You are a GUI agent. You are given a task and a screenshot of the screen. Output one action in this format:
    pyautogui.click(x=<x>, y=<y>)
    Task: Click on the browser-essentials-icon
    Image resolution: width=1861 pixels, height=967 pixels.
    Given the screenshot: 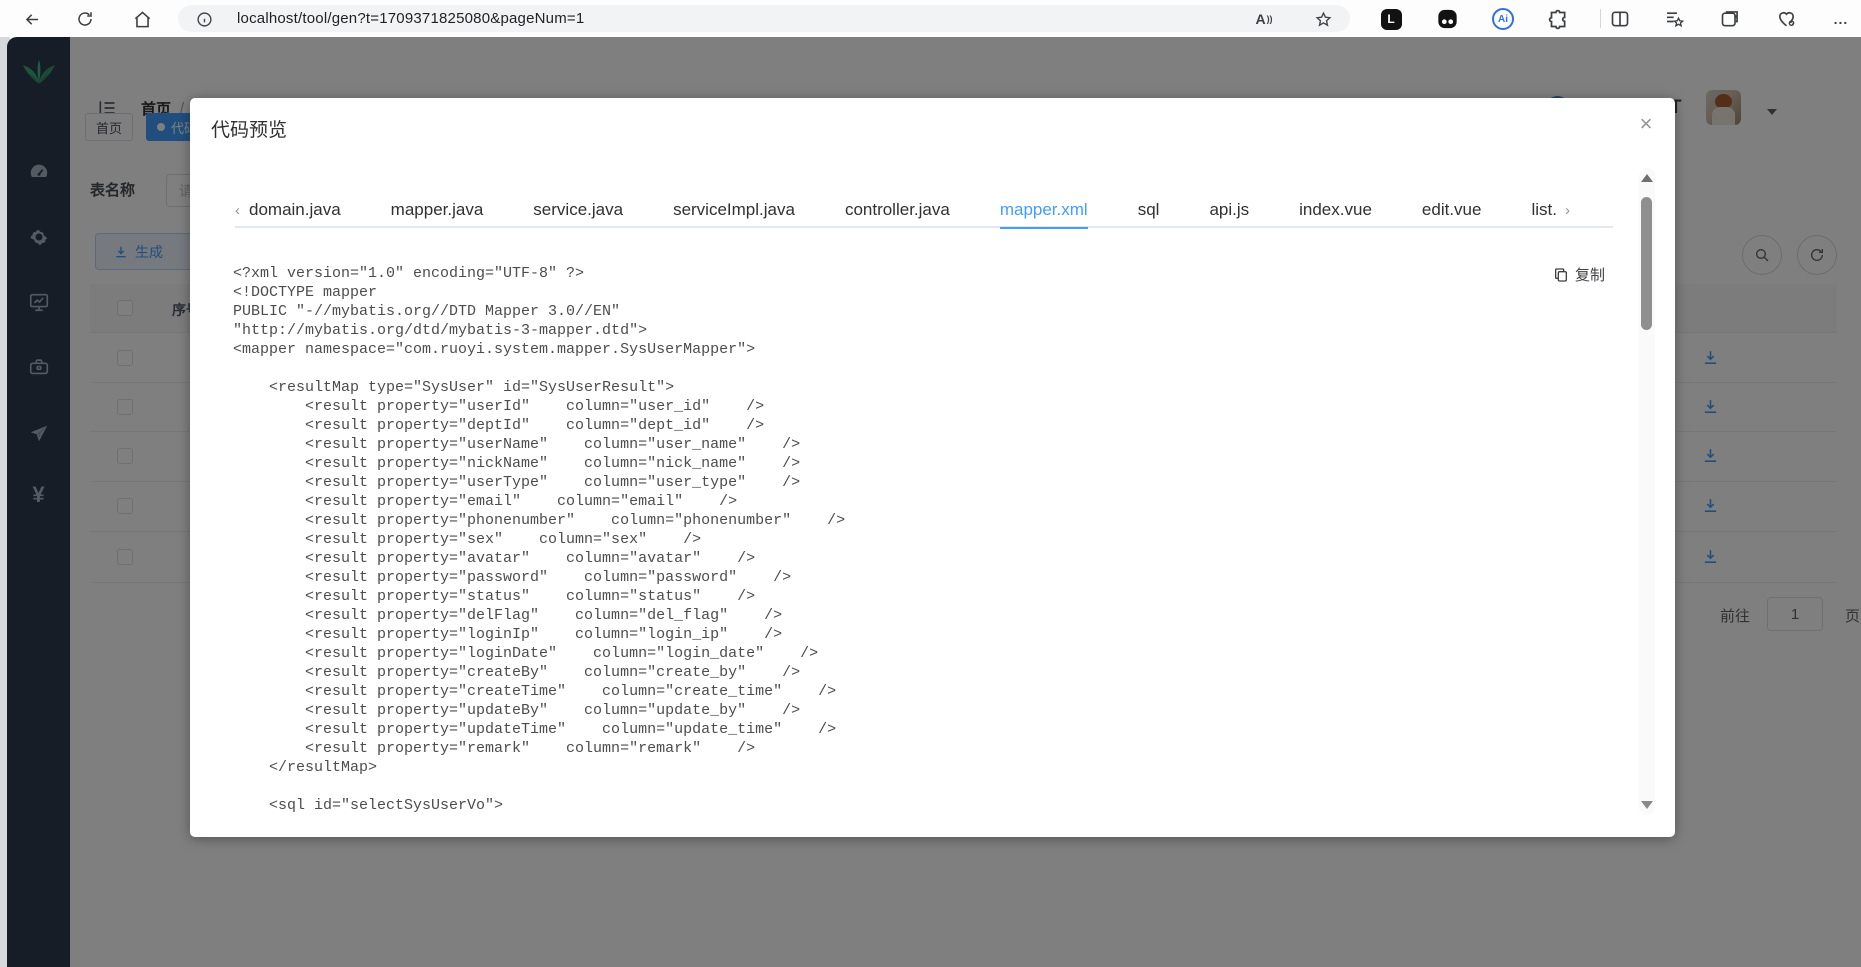 What is the action you would take?
    pyautogui.click(x=1786, y=19)
    